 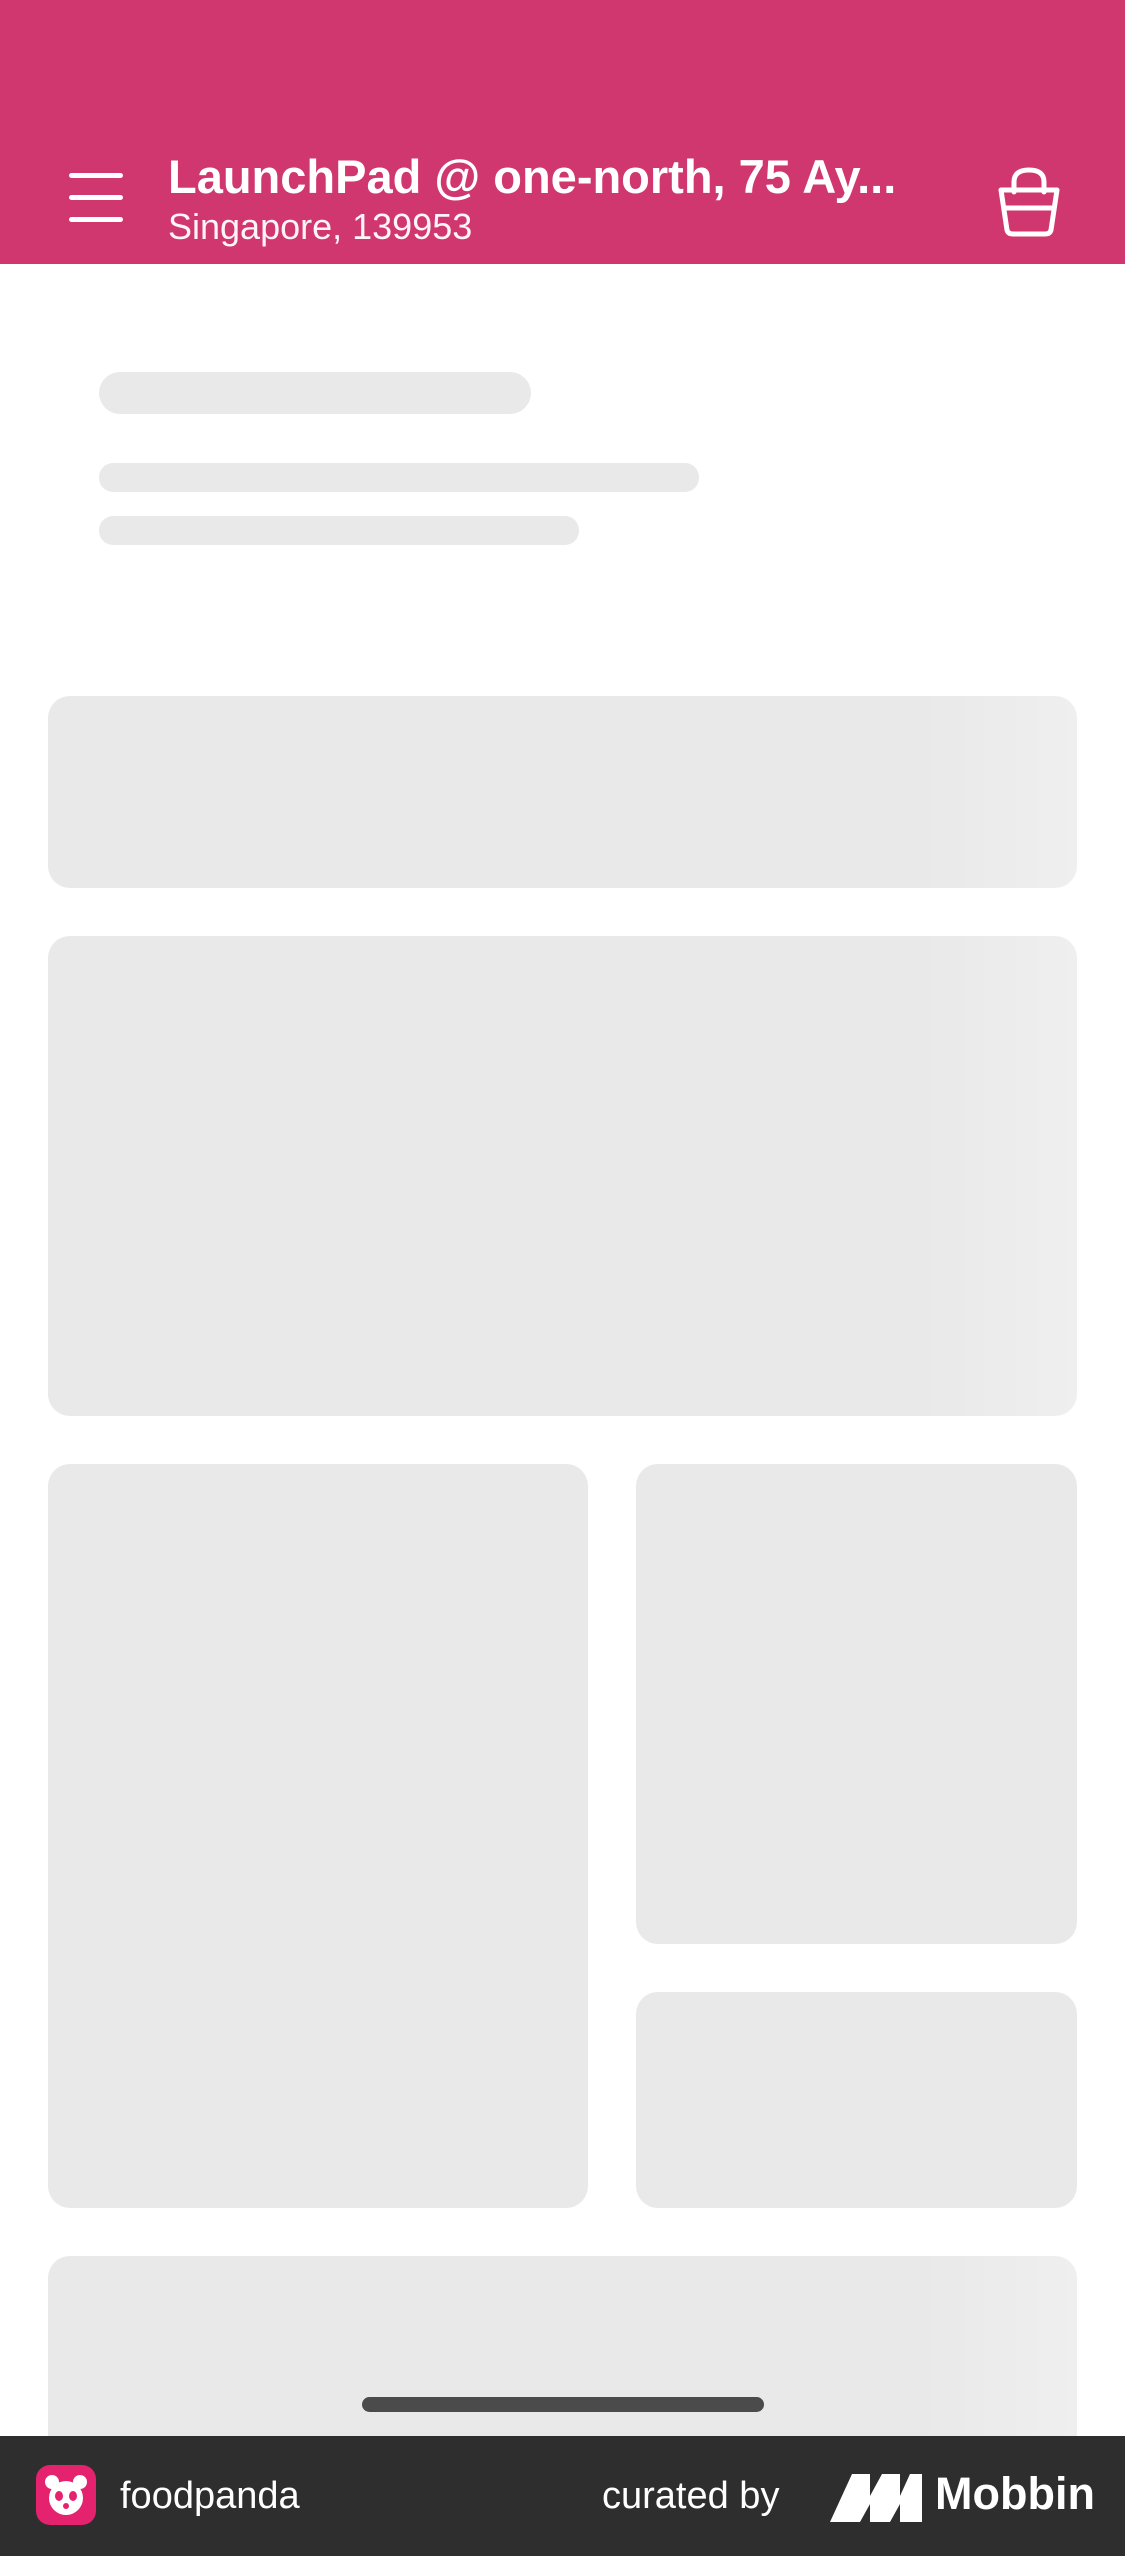 What do you see at coordinates (96, 197) in the screenshot?
I see `hamburger-menu-icon` at bounding box center [96, 197].